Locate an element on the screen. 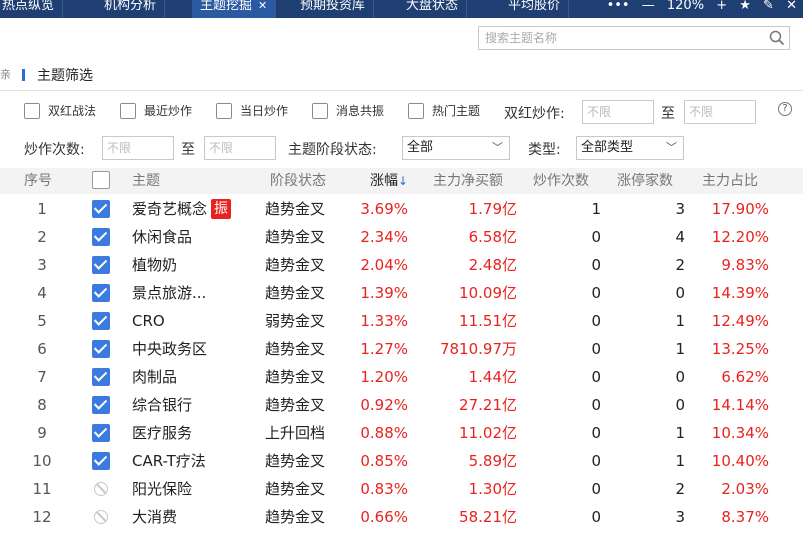  change-cell: 1.39% is located at coordinates (384, 293).